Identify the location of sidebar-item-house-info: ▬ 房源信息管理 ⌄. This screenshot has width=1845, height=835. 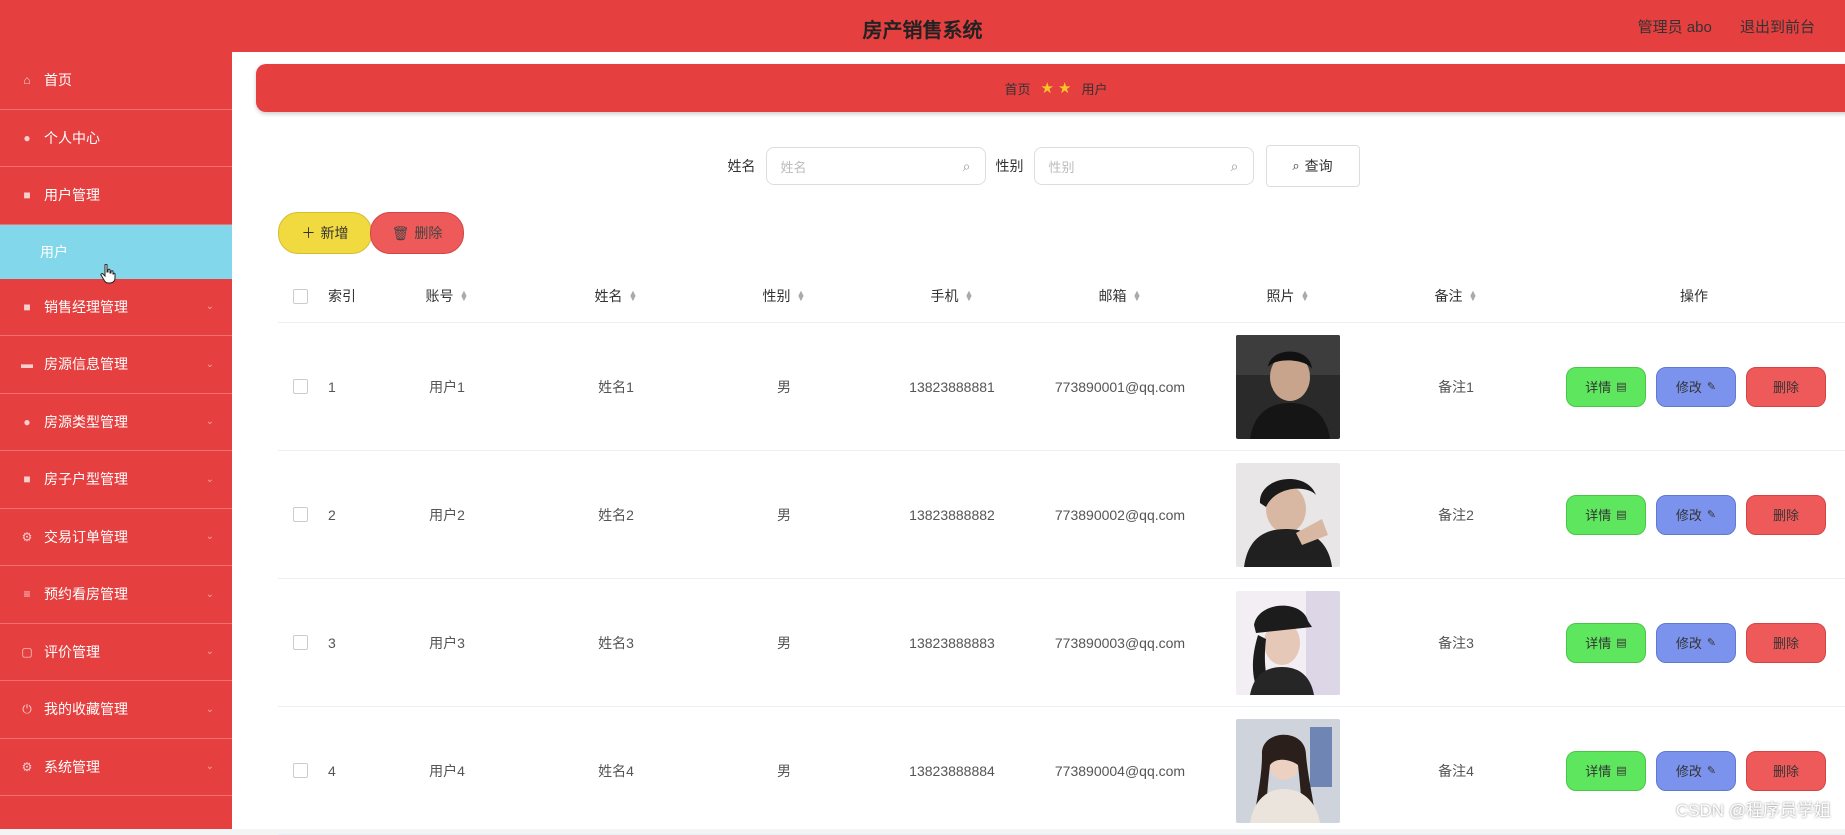
(116, 365).